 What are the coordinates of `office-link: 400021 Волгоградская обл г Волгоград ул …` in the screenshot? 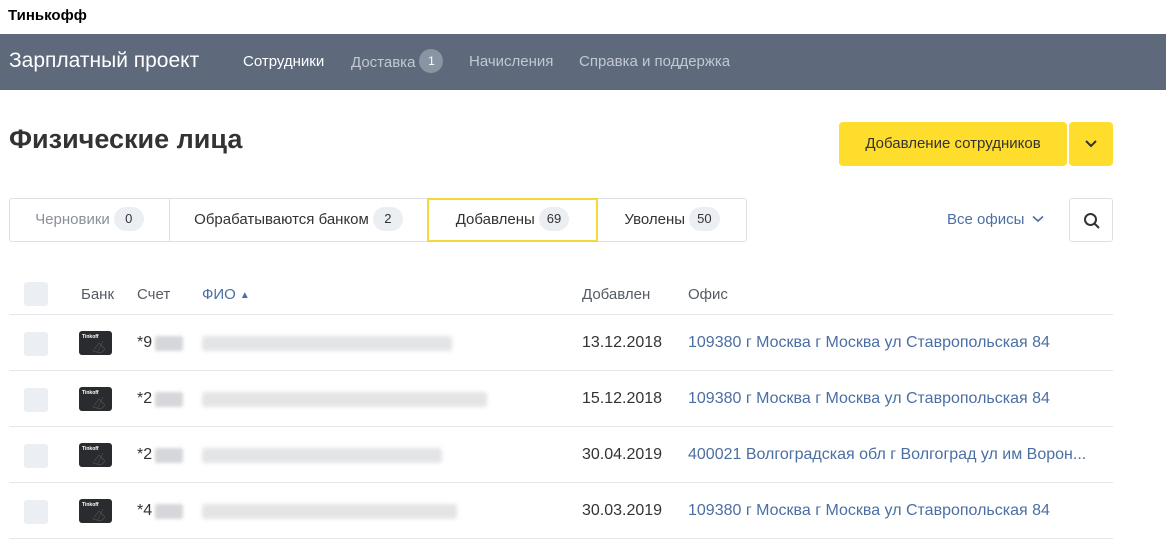 It's located at (900, 455).